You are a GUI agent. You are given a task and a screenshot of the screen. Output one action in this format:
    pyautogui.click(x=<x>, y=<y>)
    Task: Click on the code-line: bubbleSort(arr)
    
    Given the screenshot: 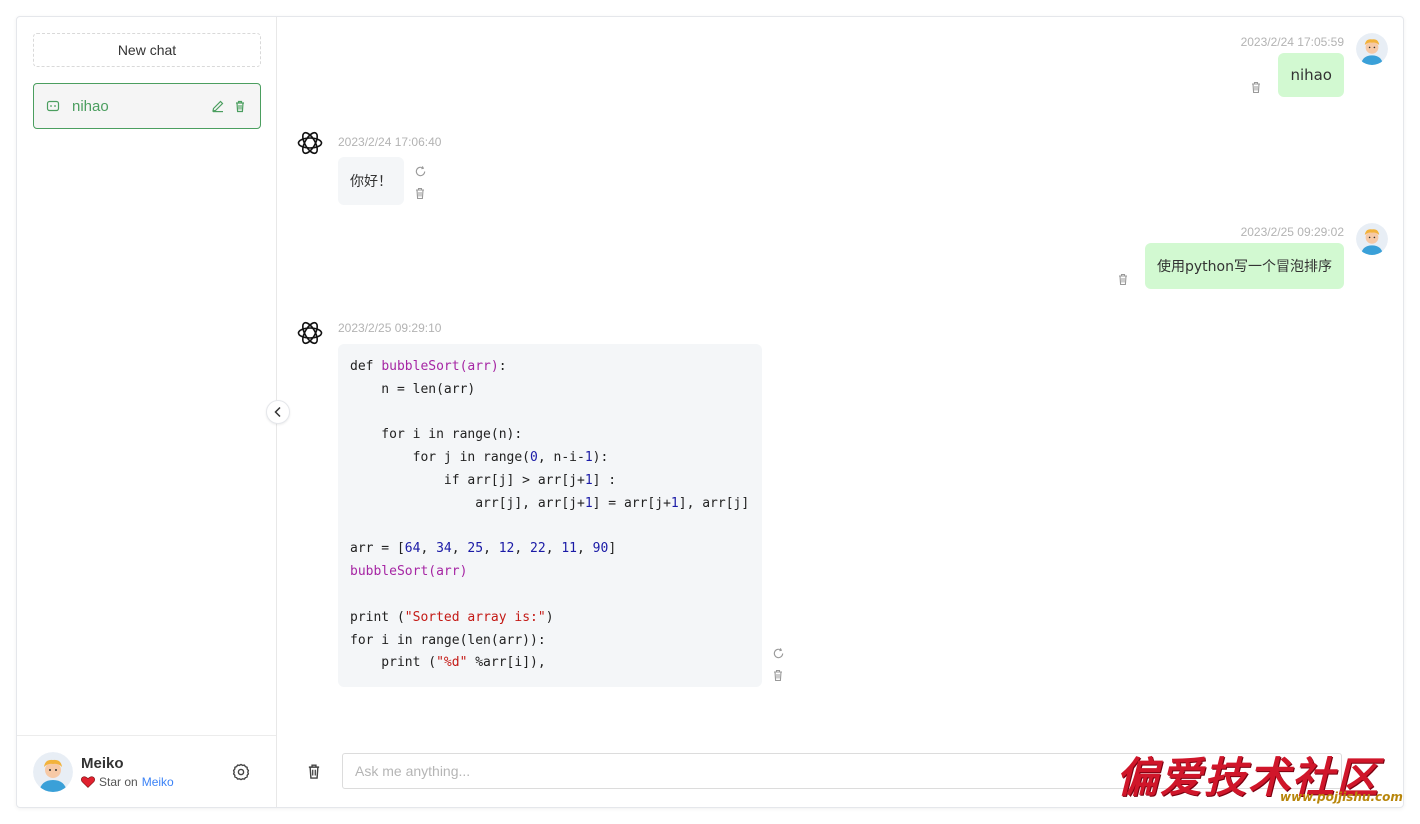 What is the action you would take?
    pyautogui.click(x=409, y=572)
    